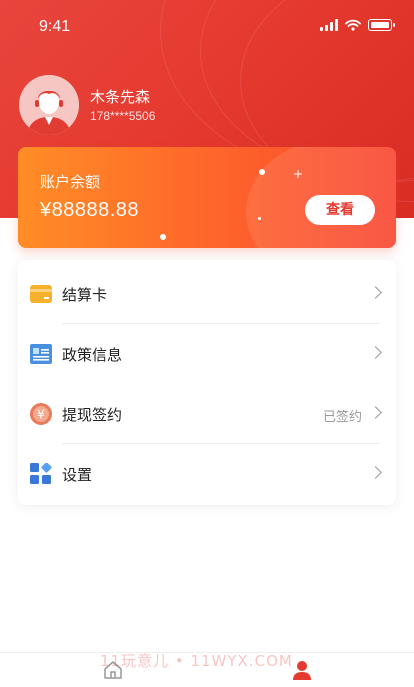  I want to click on status-icons, so click(357, 25).